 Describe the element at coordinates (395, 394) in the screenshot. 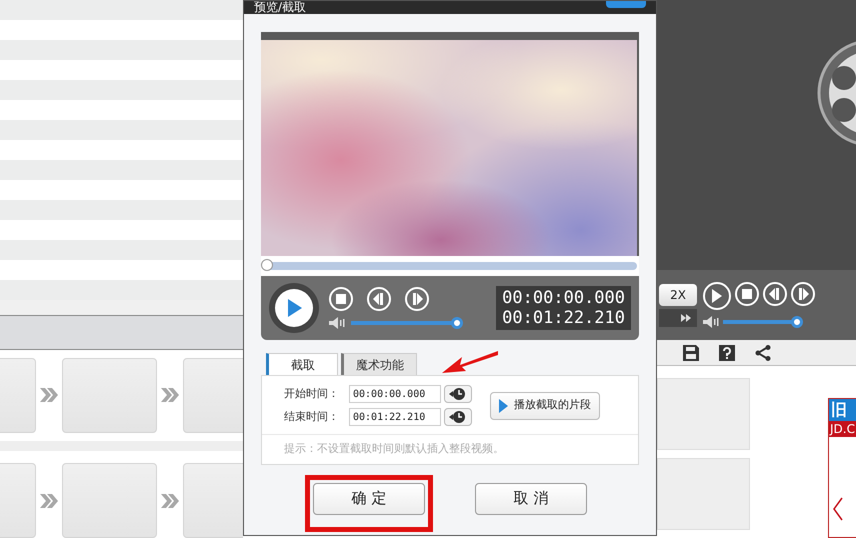

I see `time-field: 00:00:00.000` at that location.